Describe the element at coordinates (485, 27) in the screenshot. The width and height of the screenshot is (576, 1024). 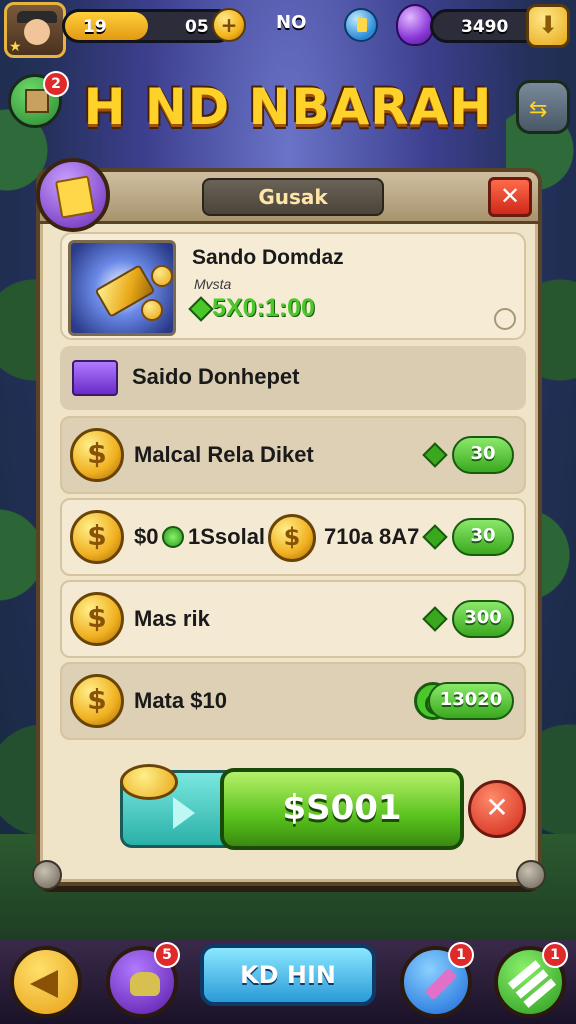
I see `gem-count: 3490` at that location.